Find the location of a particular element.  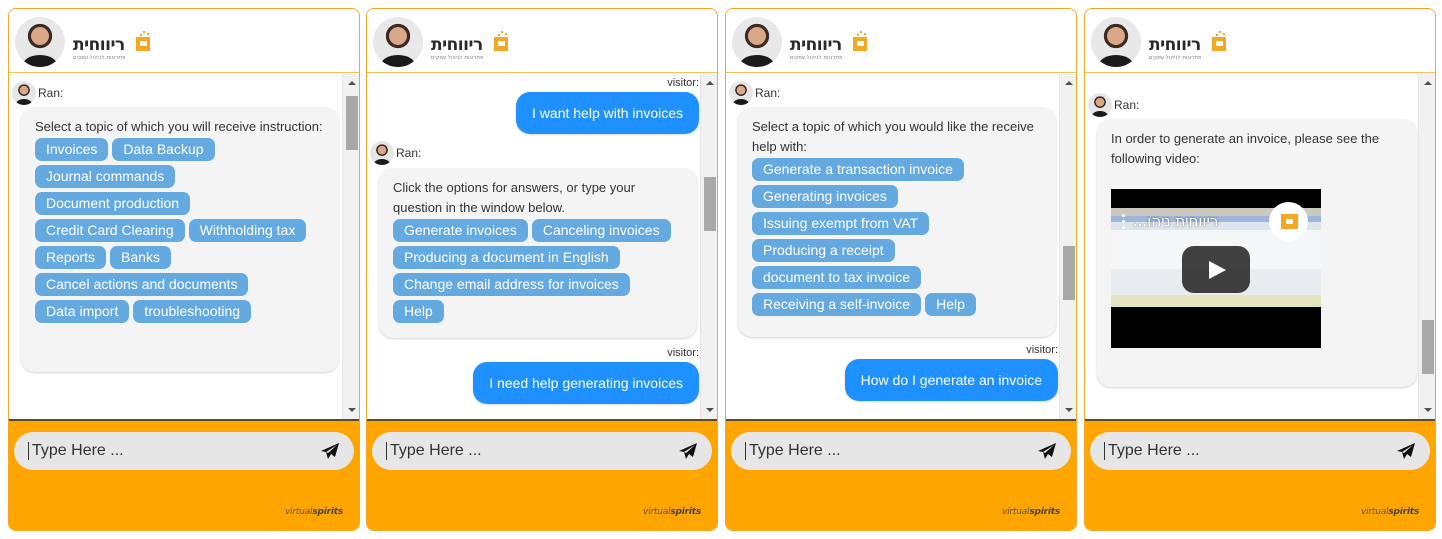

option-chip: Producing a receipt is located at coordinates (823, 250).